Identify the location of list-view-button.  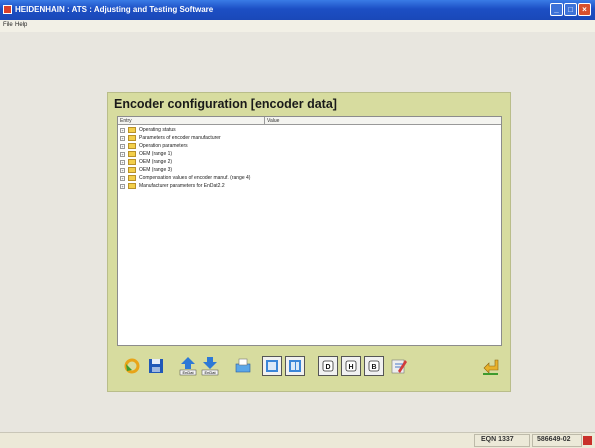
(295, 366).